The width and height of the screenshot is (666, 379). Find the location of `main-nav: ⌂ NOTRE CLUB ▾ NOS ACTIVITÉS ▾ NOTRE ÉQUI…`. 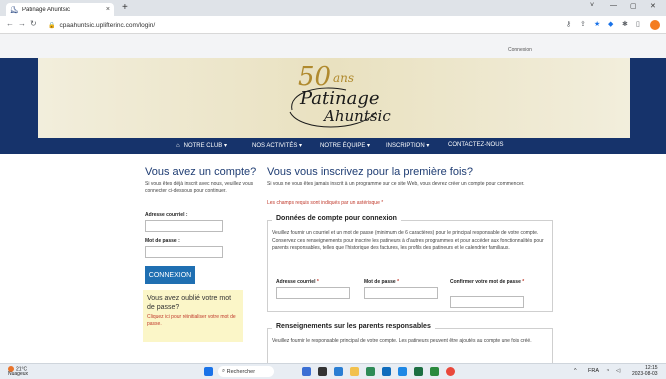

main-nav: ⌂ NOTRE CLUB ▾ NOS ACTIVITÉS ▾ NOTRE ÉQUI… is located at coordinates (333, 146).